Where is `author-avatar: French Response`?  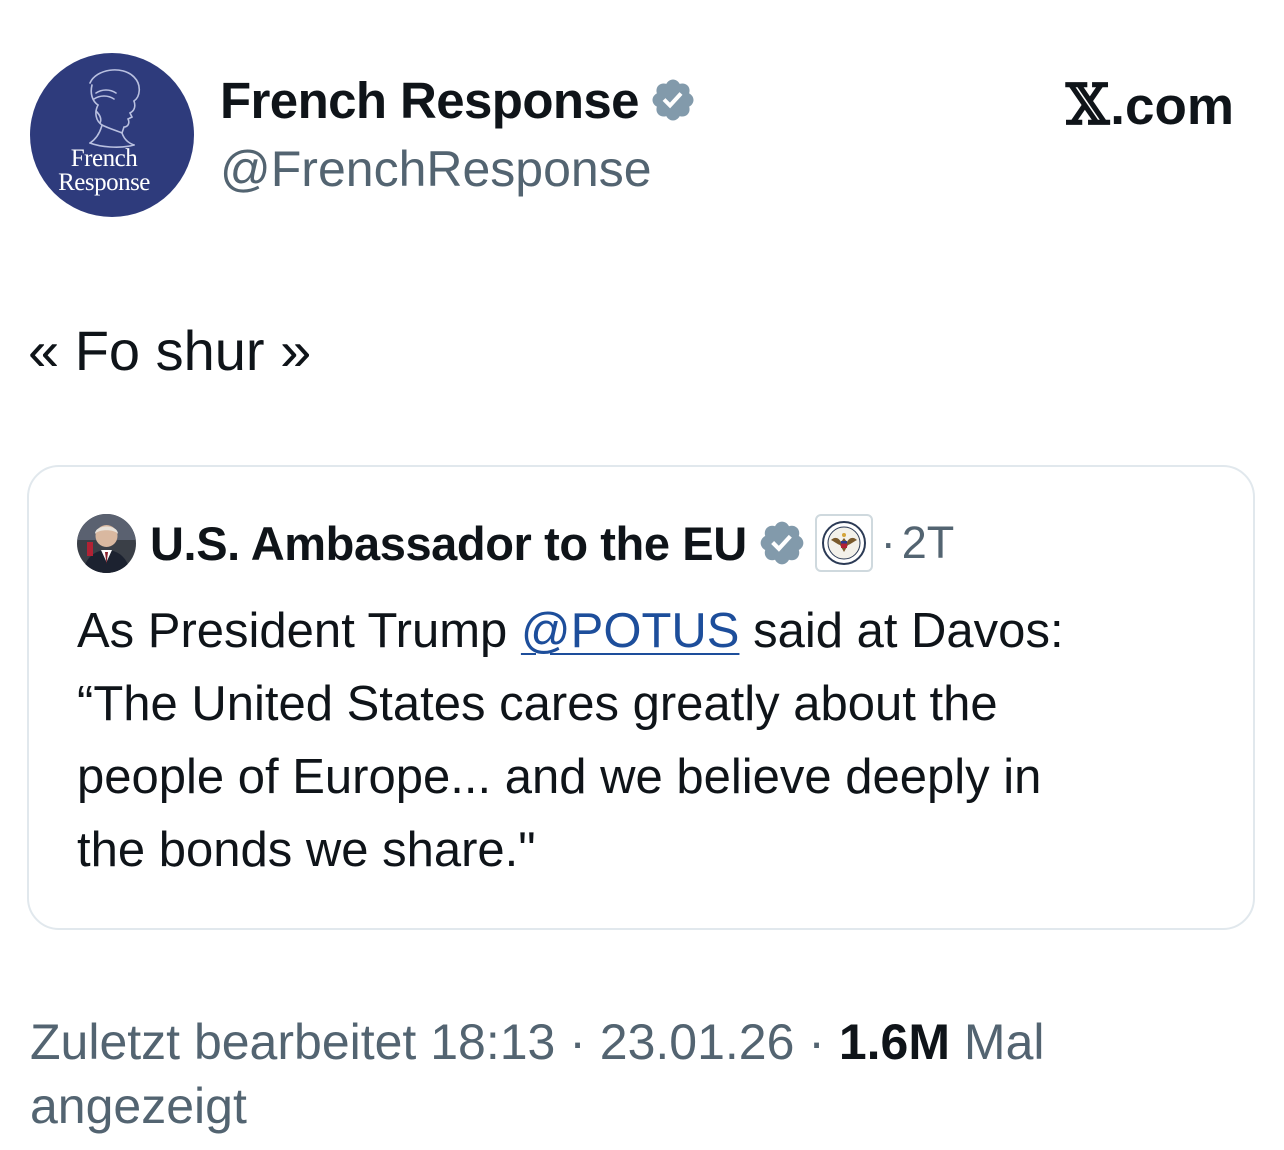
author-avatar: French Response is located at coordinates (112, 135).